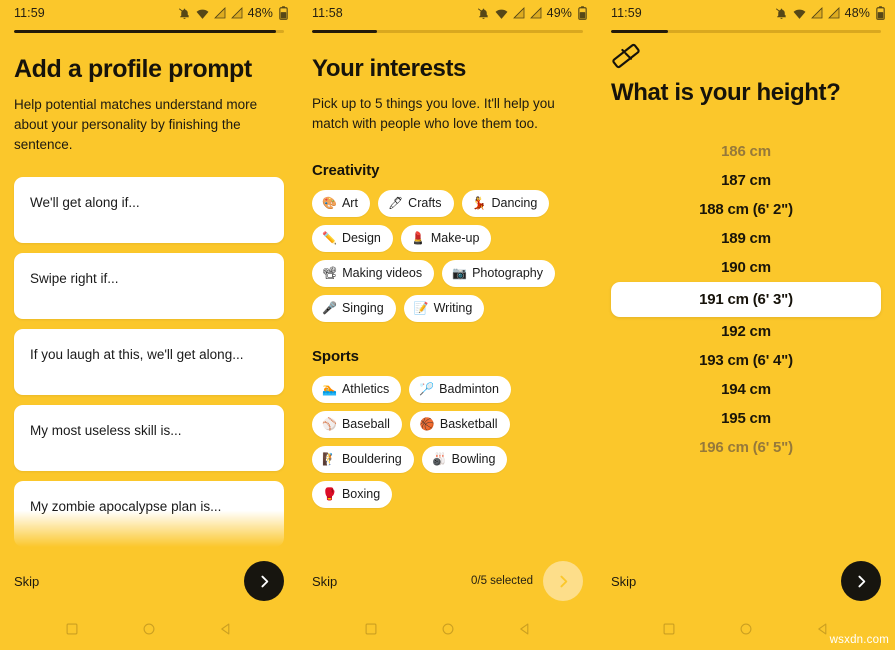  What do you see at coordinates (149, 13) in the screenshot?
I see `status-bar: 11:59 48%` at bounding box center [149, 13].